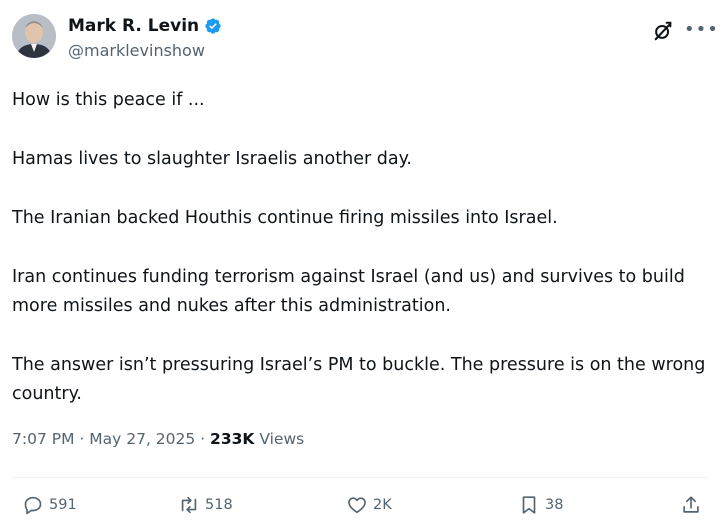  I want to click on bookmark-button: 38, so click(540, 505).